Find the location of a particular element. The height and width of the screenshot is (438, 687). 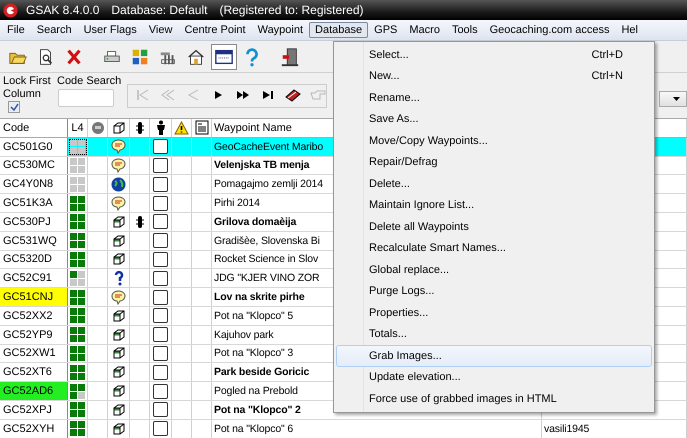

window-title: Database: Default is located at coordinates (159, 10).